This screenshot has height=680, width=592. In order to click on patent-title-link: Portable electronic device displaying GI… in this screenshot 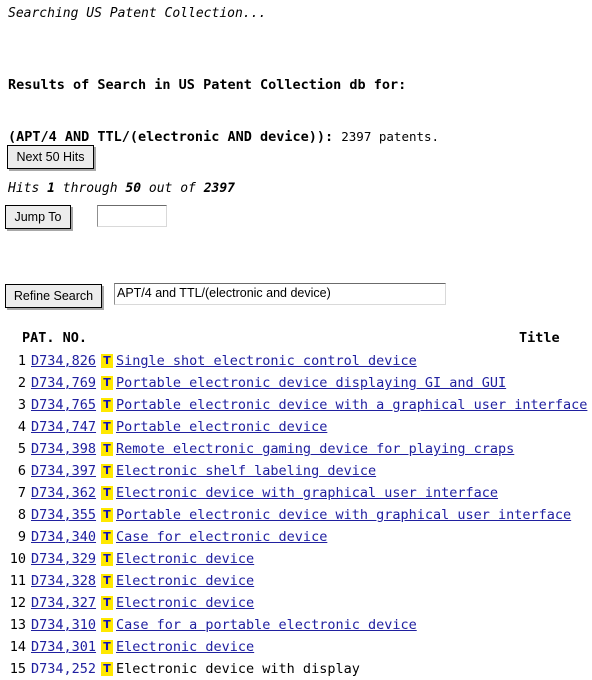, I will do `click(311, 383)`.